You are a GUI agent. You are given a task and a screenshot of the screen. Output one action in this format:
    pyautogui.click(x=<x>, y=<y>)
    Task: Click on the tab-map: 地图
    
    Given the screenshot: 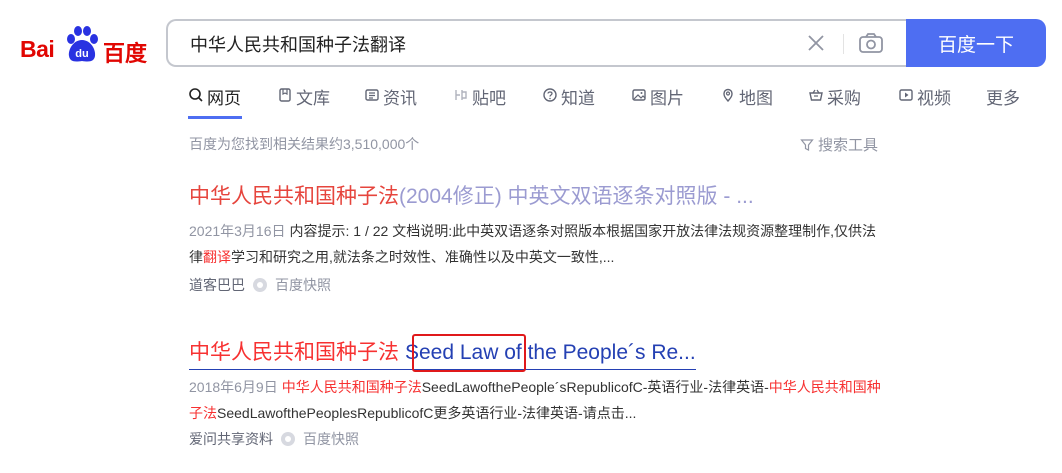 What is the action you would take?
    pyautogui.click(x=746, y=101)
    